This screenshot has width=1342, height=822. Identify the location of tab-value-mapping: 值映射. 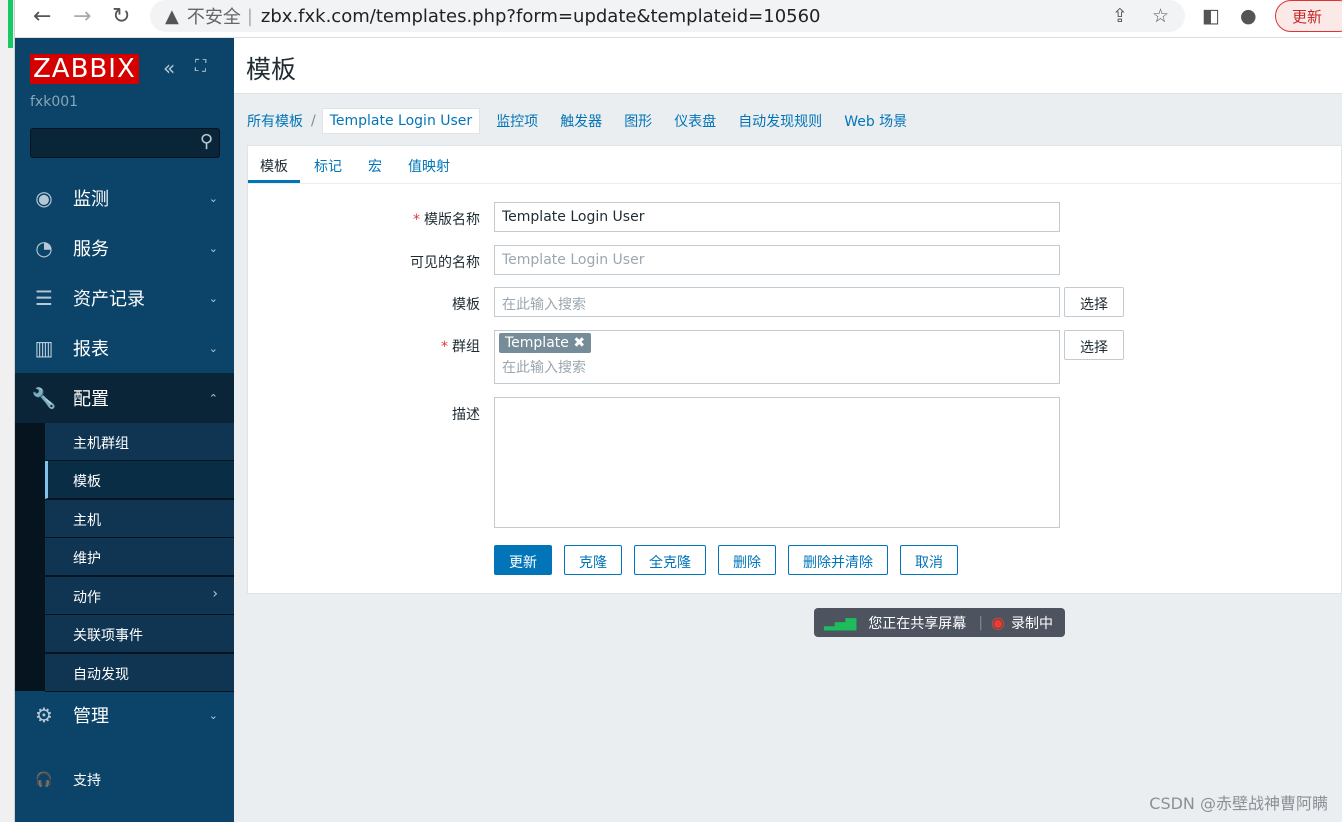
(429, 164).